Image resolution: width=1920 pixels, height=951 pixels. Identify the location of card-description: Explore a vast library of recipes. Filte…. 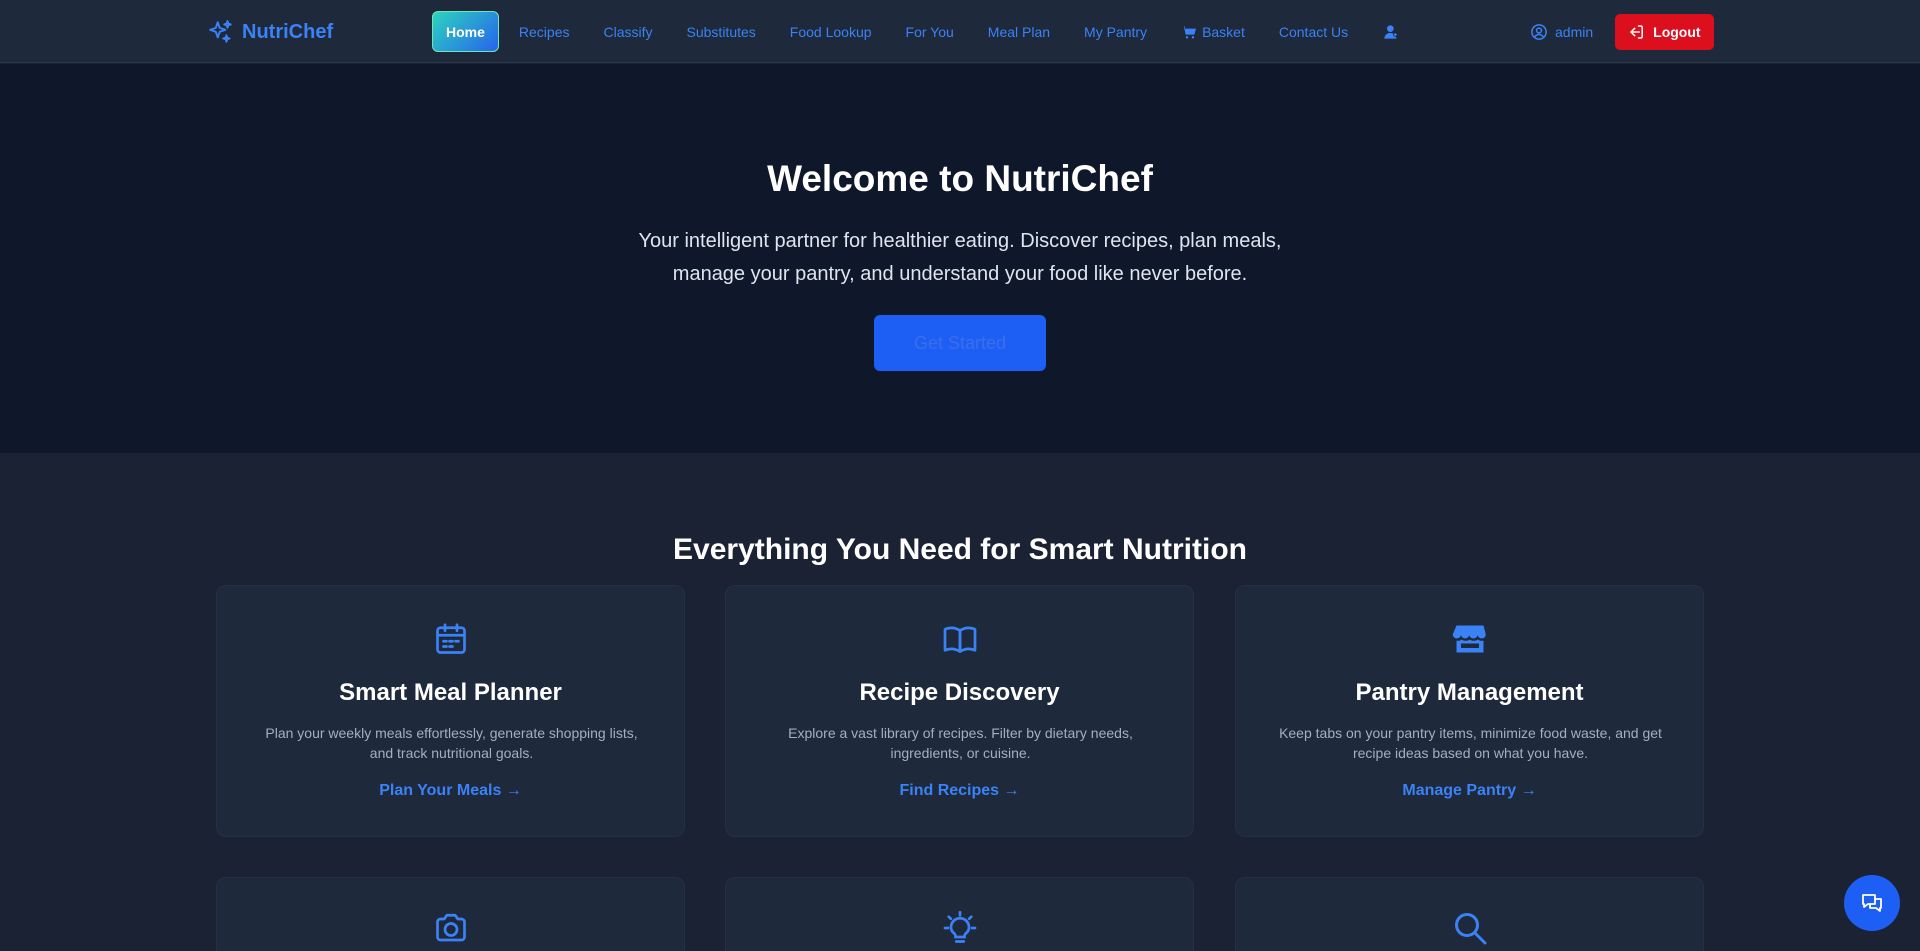
(960, 743).